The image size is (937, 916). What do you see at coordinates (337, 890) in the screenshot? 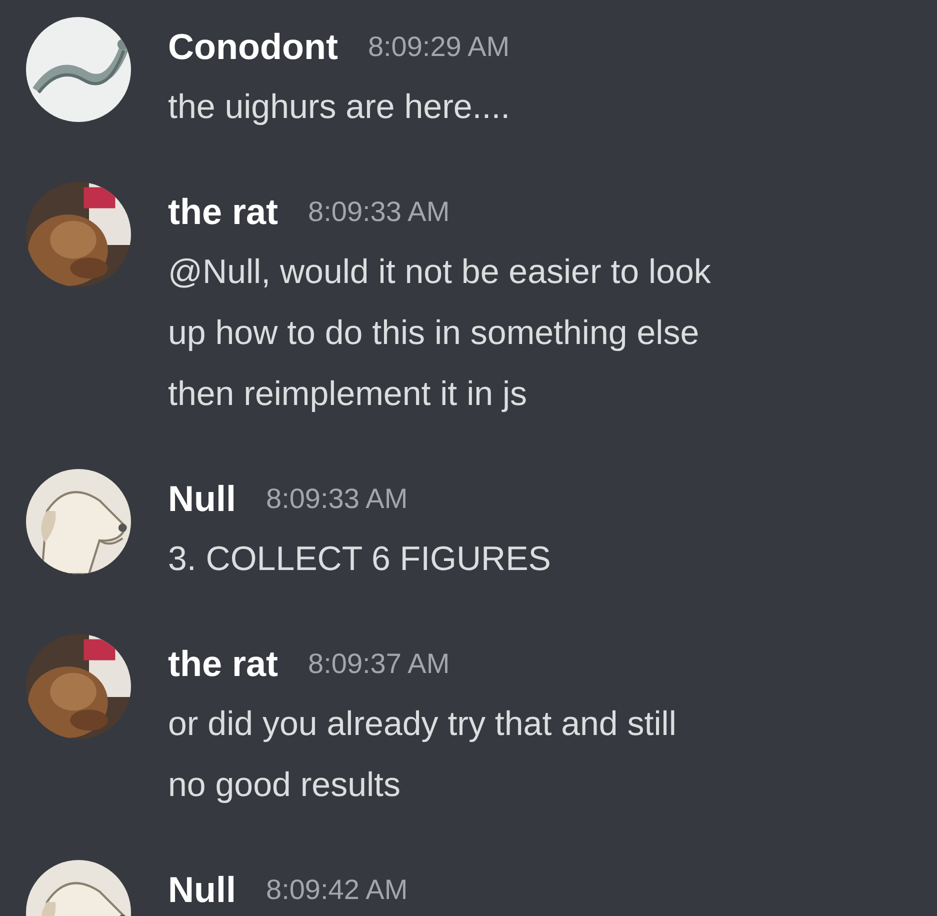
I see `timestamp: 8:09:42 AM` at bounding box center [337, 890].